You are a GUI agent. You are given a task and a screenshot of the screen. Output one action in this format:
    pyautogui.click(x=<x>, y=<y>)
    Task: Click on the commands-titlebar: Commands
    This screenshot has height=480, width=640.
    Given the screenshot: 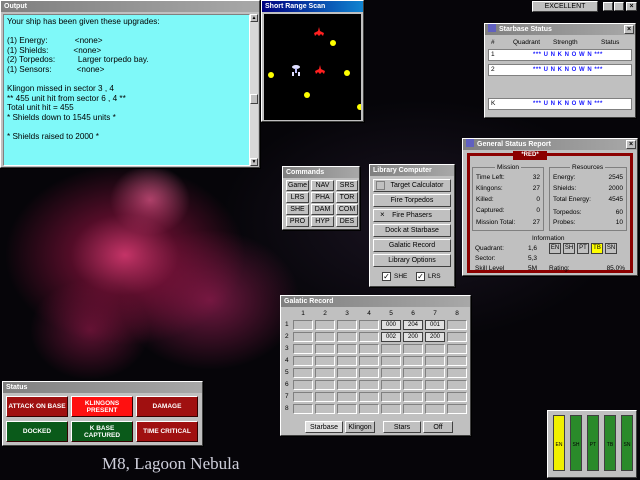 What is the action you would take?
    pyautogui.click(x=321, y=172)
    